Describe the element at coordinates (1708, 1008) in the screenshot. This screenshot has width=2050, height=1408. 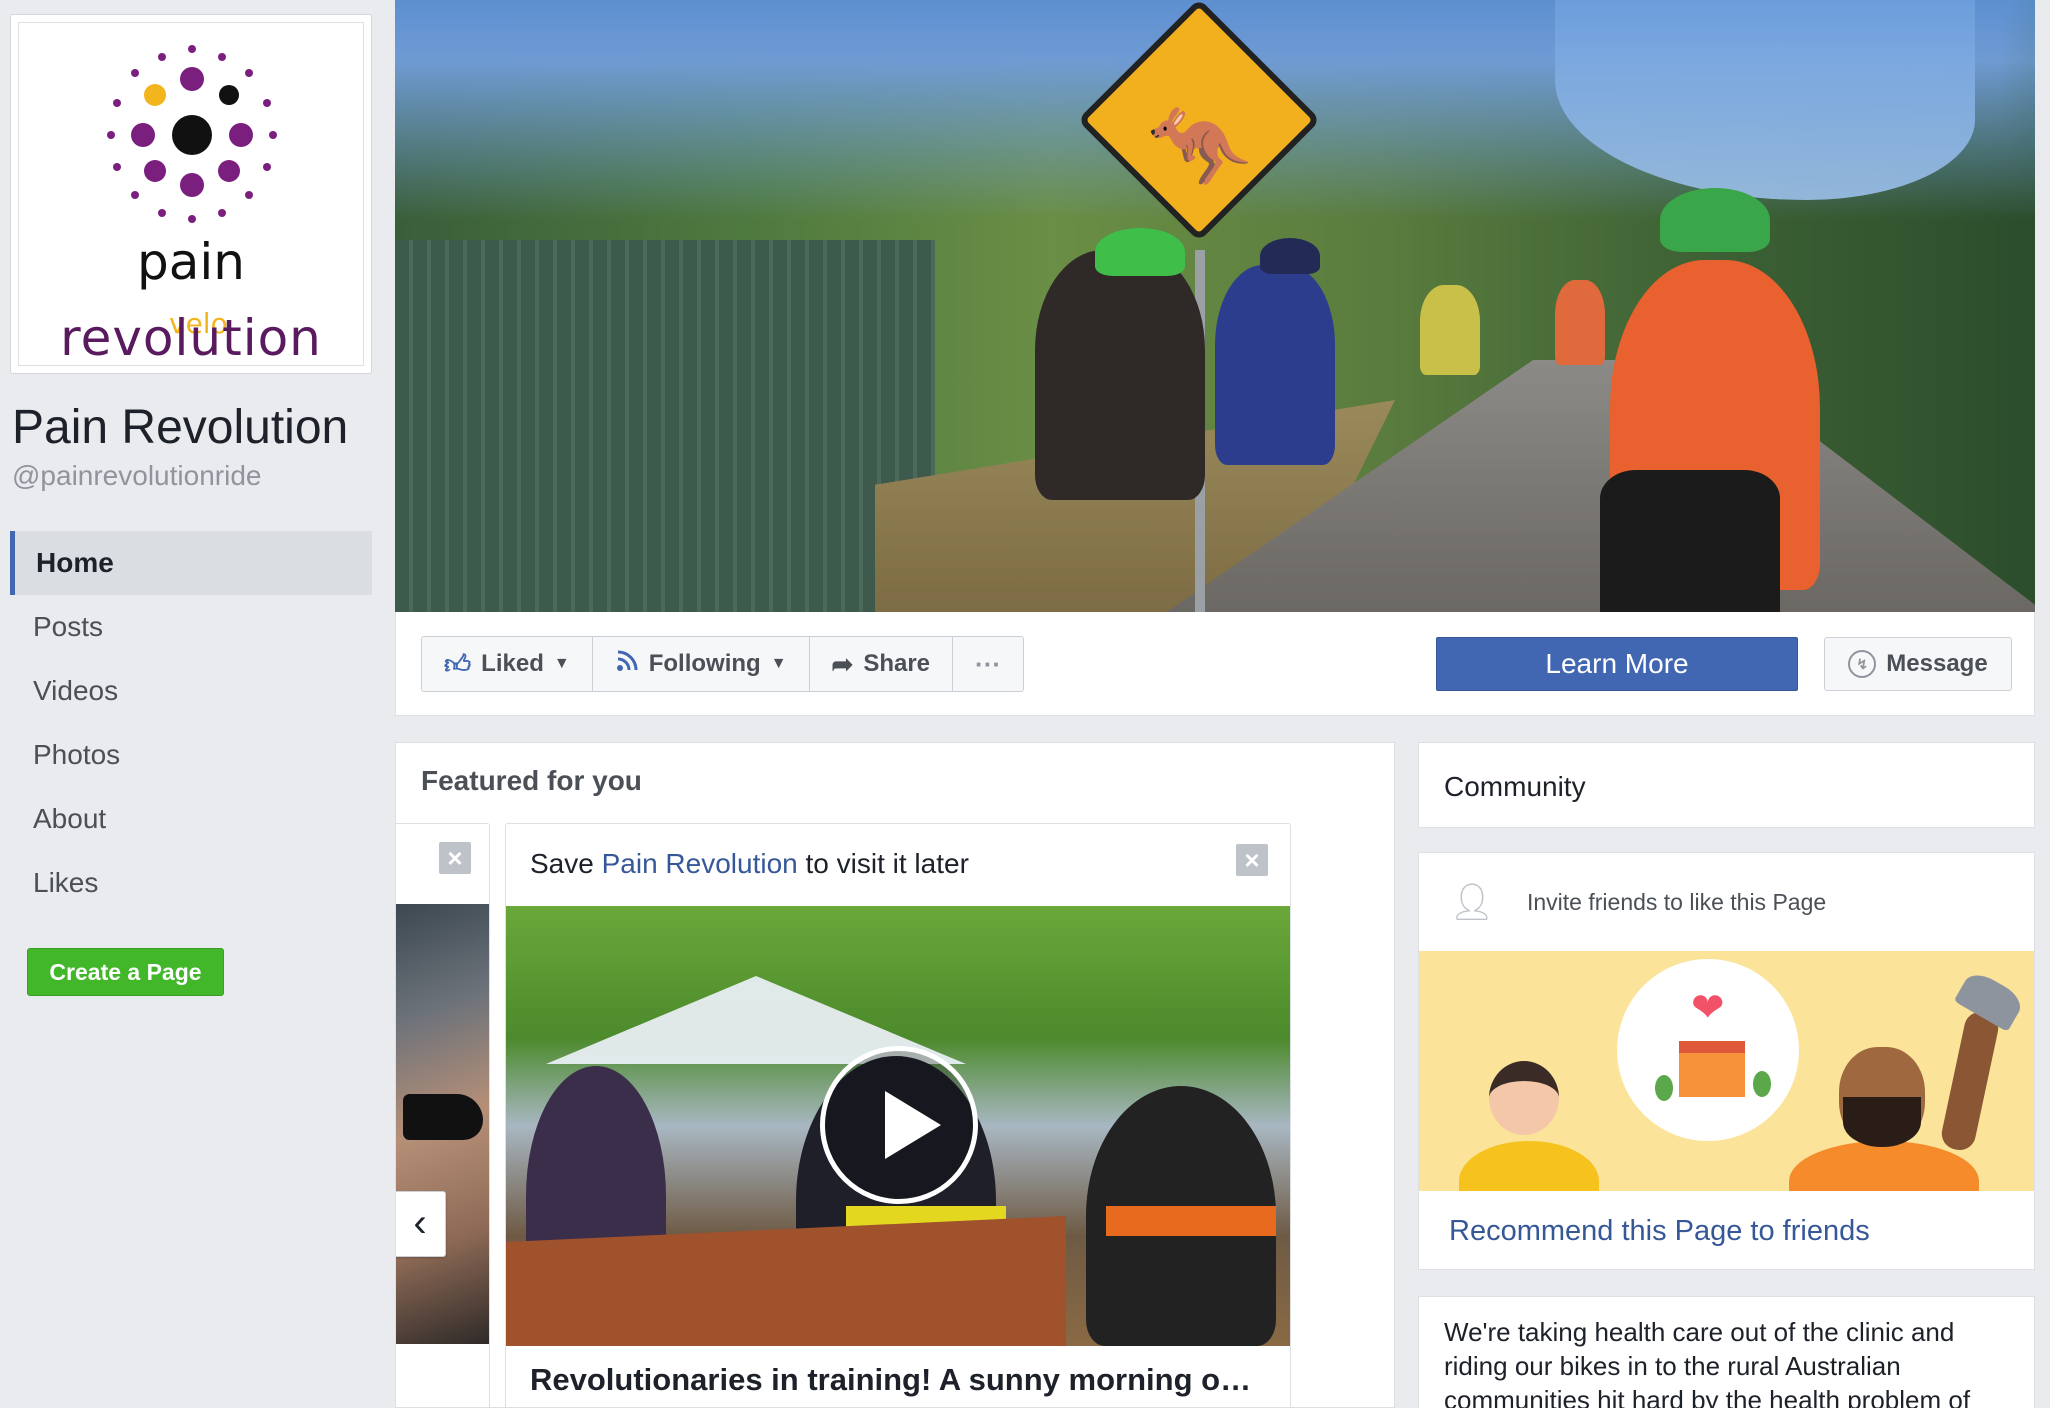
I see `heart-icon: ❤` at that location.